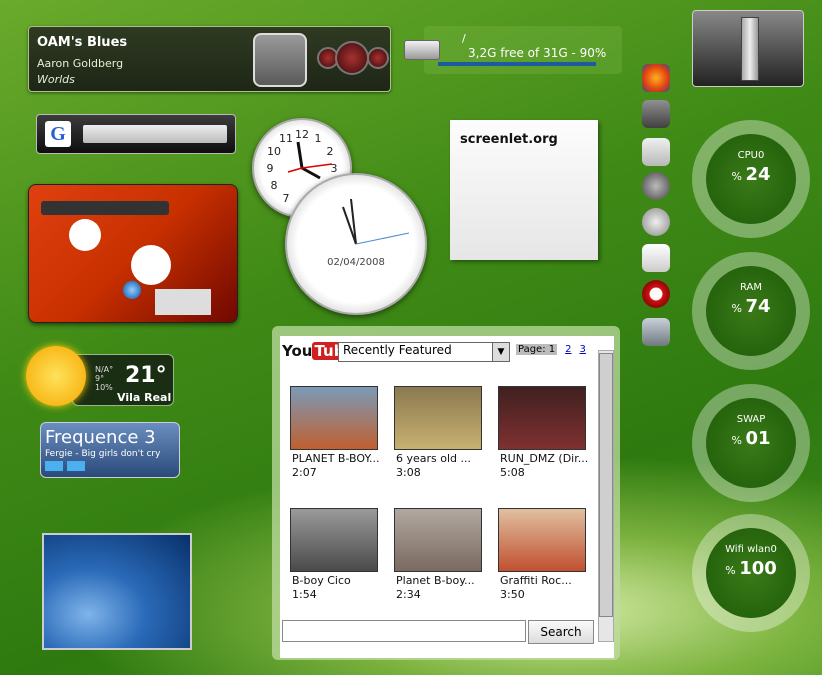  Describe the element at coordinates (144, 397) in the screenshot. I see `weather-city: Vila Real` at that location.